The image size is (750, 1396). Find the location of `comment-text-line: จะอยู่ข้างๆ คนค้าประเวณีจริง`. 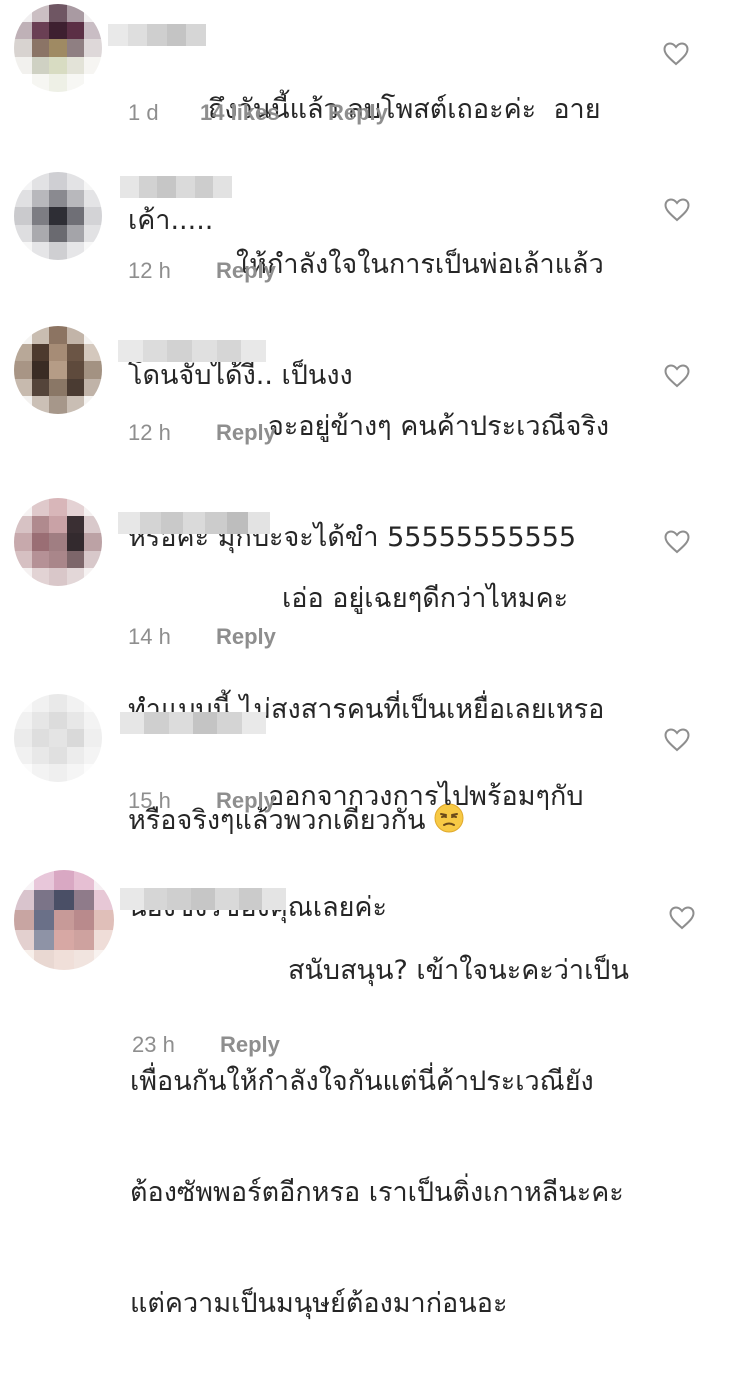

comment-text-line: จะอยู่ข้างๆ คนค้าประเวณีจริง is located at coordinates (439, 426).